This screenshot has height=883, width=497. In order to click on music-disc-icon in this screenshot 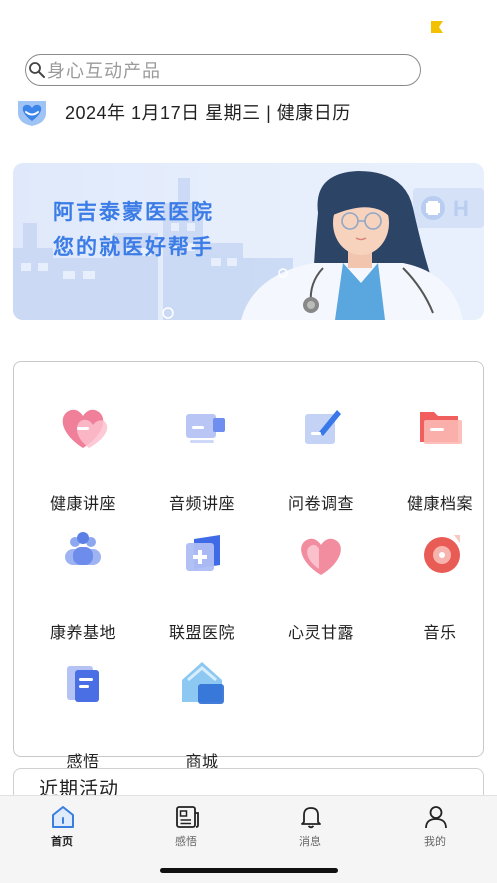, I will do `click(442, 554)`.